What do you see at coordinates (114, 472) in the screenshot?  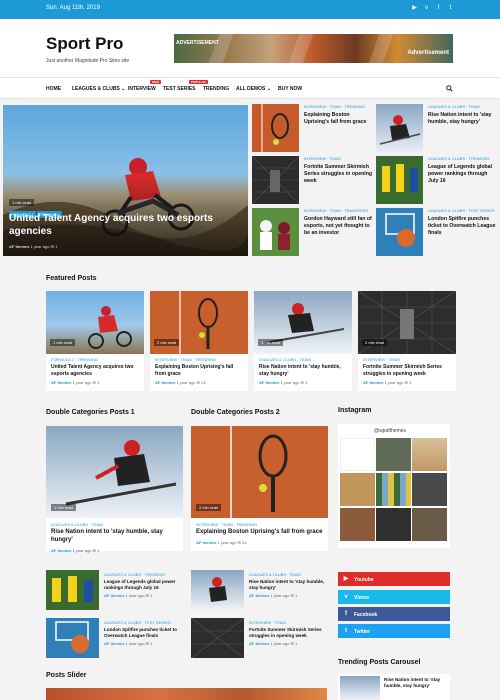 I see `post-thumbnail: 1 min read` at bounding box center [114, 472].